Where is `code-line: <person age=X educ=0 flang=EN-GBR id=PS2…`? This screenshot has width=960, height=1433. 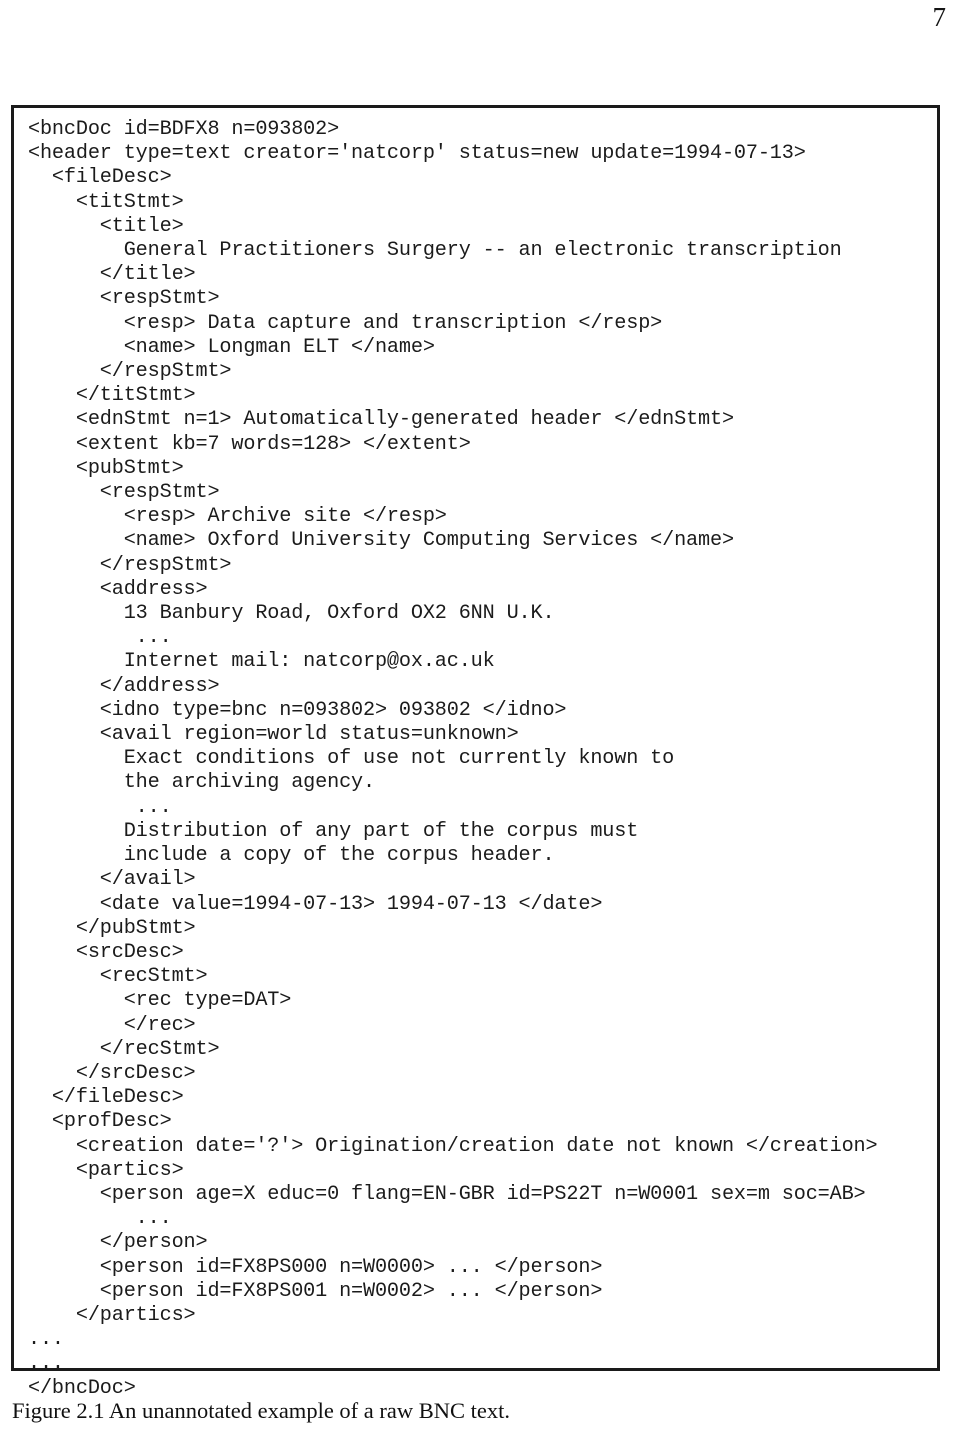 code-line: <person age=X educ=0 flang=EN-GBR id=PS2… is located at coordinates (447, 1194).